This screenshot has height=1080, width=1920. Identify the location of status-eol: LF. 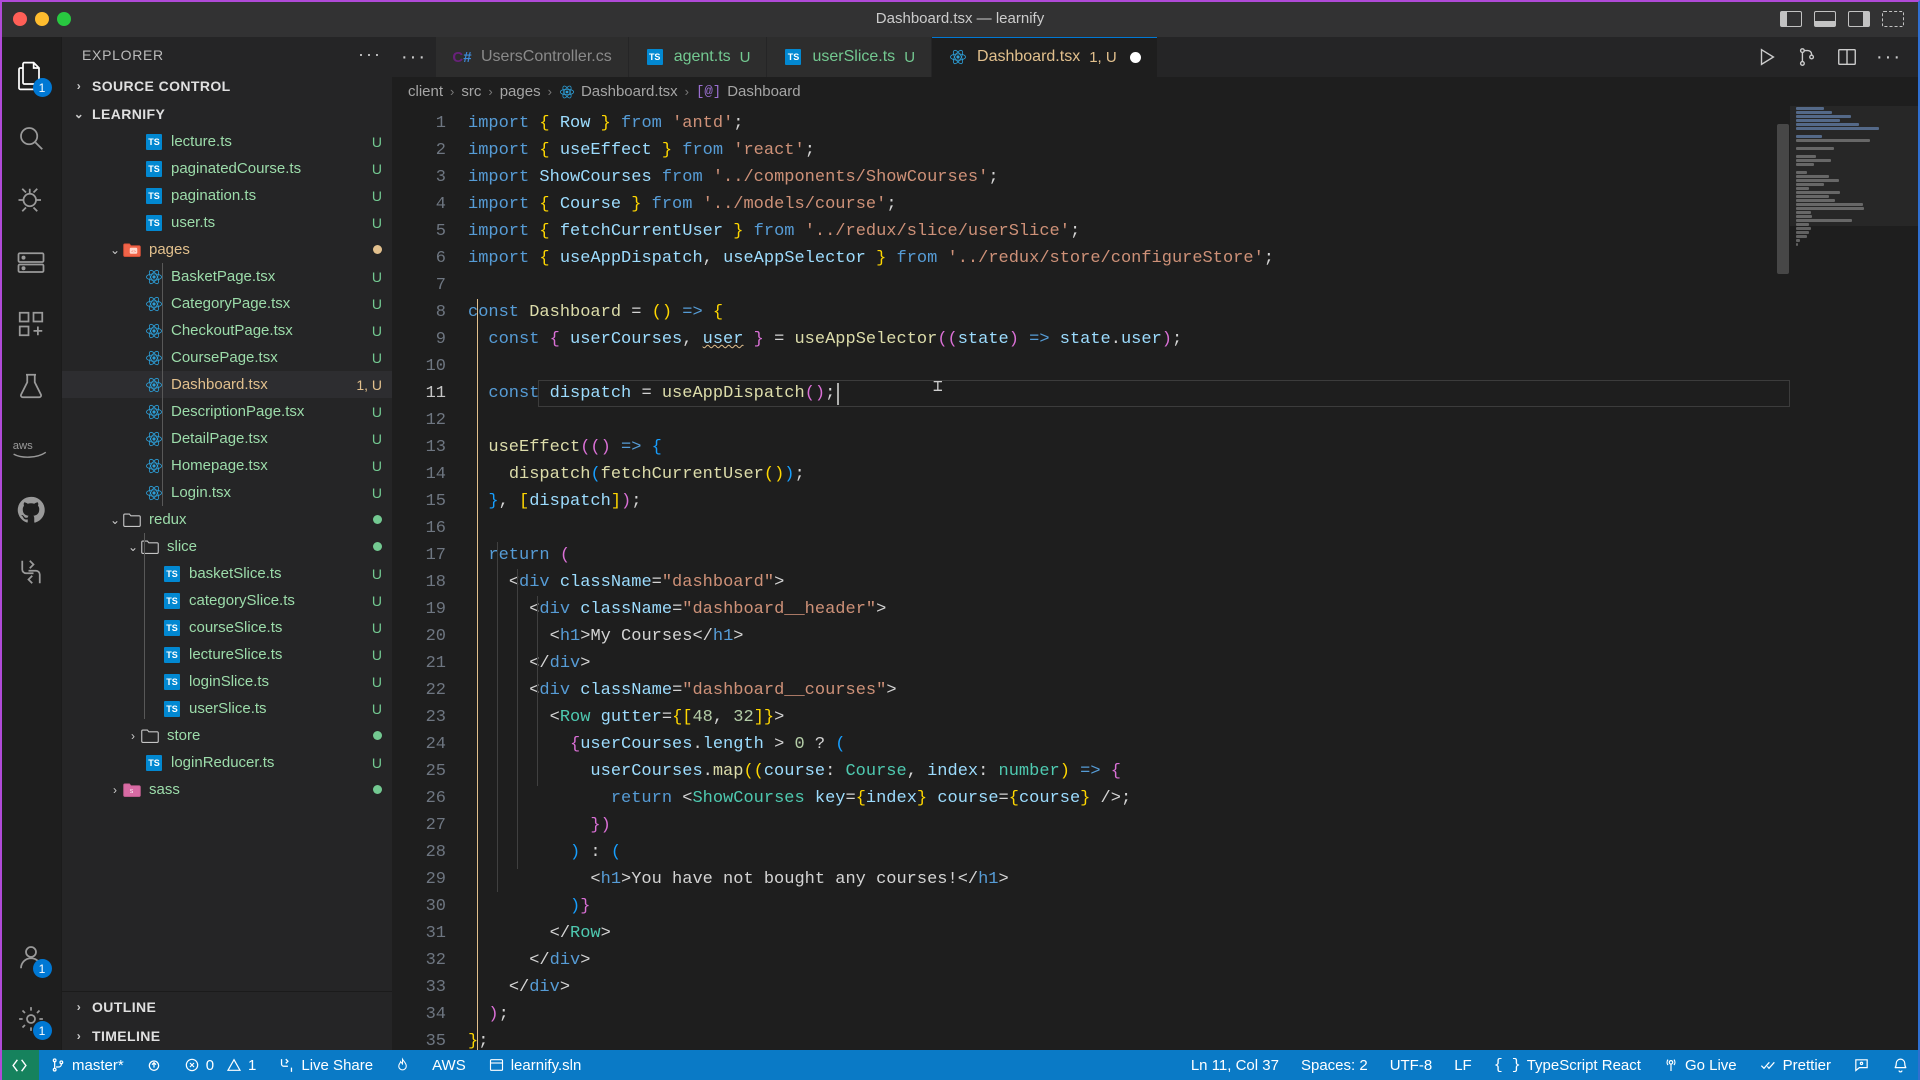
(1463, 1065).